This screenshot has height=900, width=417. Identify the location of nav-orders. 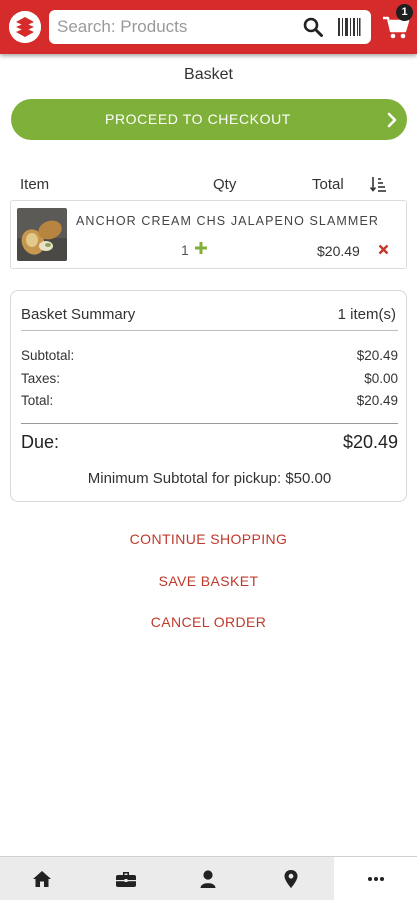
(124, 878).